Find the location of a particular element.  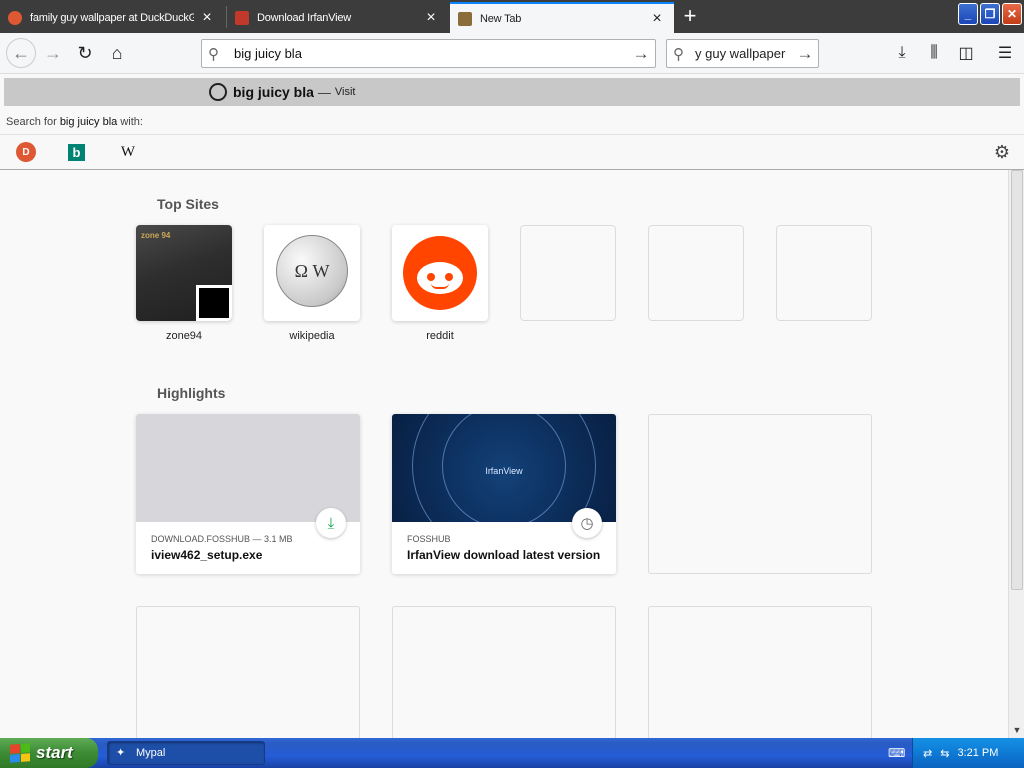

top-site-tile is located at coordinates (440, 273).